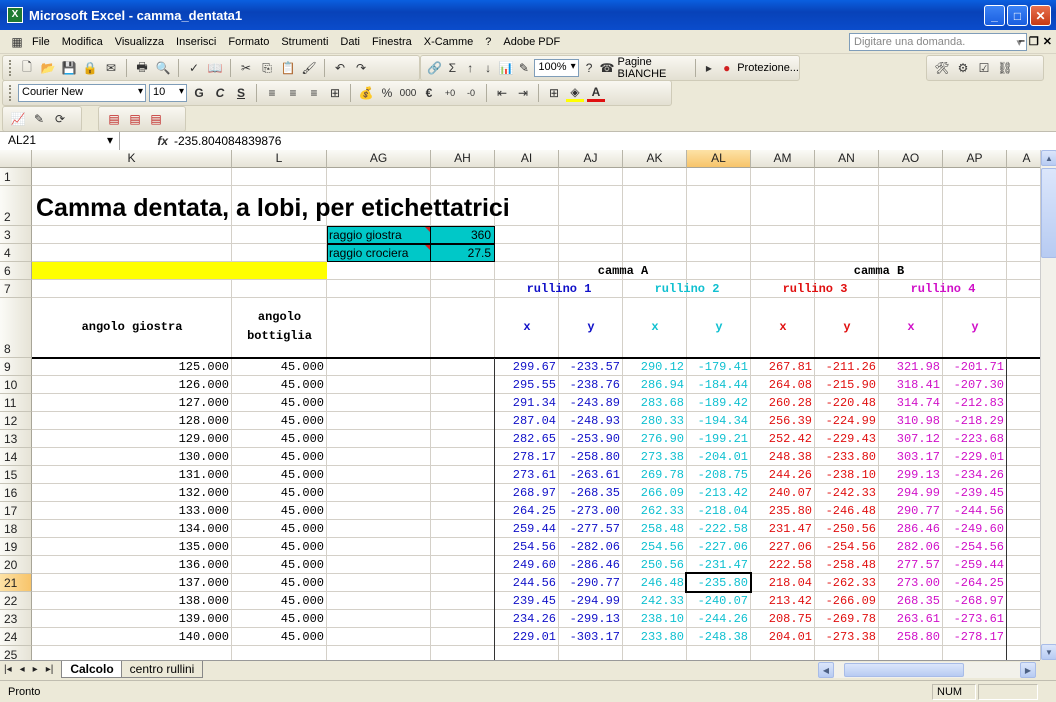 The width and height of the screenshot is (1056, 702). What do you see at coordinates (847, 421) in the screenshot?
I see `data-cell: -224.99` at bounding box center [847, 421].